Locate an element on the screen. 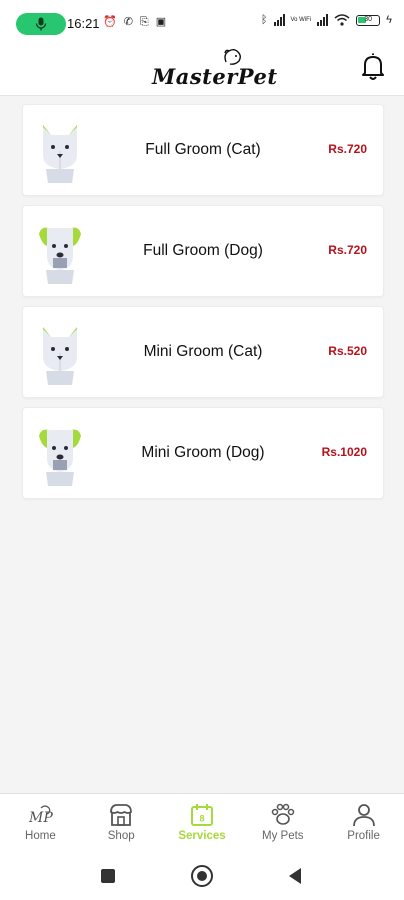  service-name: Full Groom (Dog) is located at coordinates (203, 250).